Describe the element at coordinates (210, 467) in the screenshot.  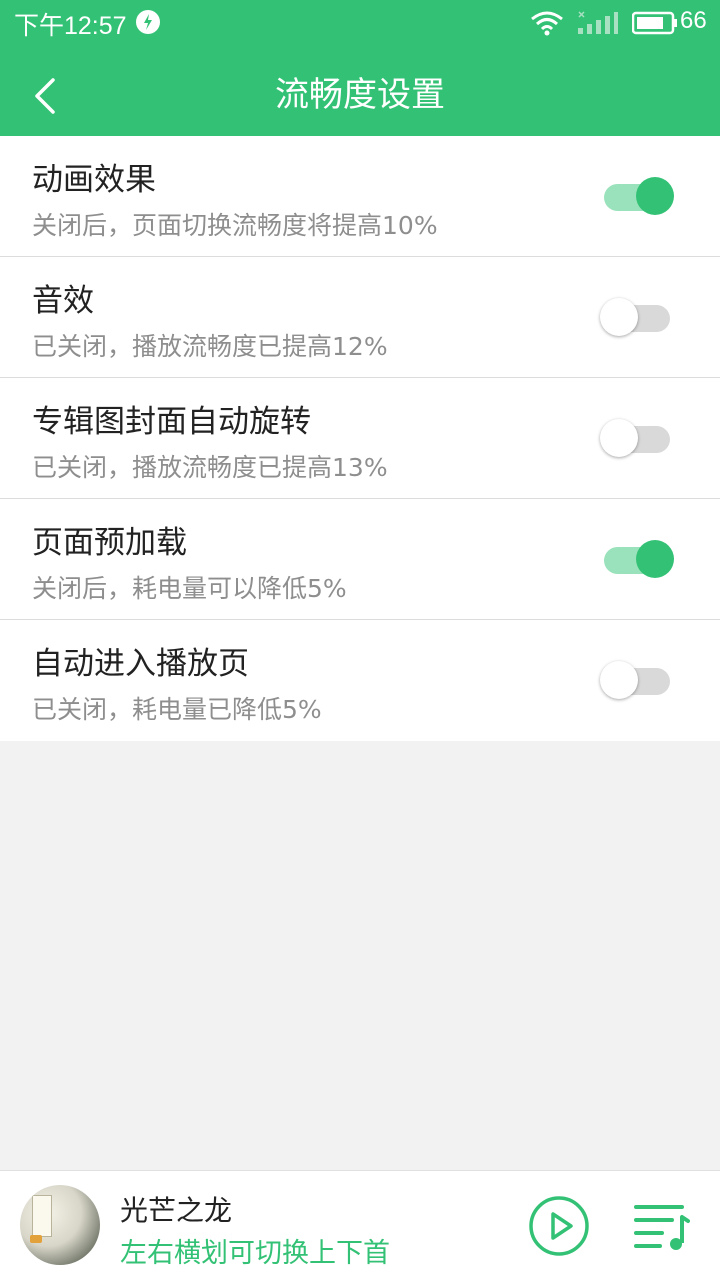
I see `setting-subtitle: 已关闭，播放流畅度已提高13%` at that location.